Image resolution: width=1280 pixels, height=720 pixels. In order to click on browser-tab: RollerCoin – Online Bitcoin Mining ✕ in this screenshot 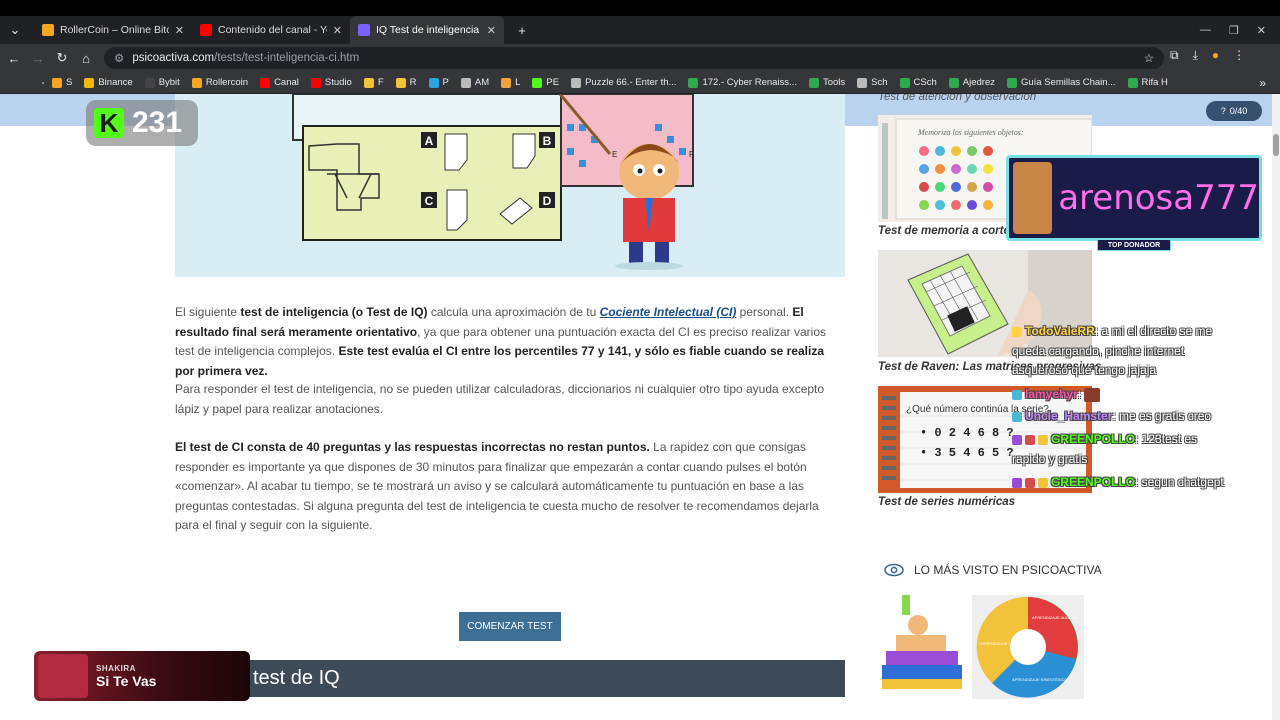, I will do `click(113, 30)`.